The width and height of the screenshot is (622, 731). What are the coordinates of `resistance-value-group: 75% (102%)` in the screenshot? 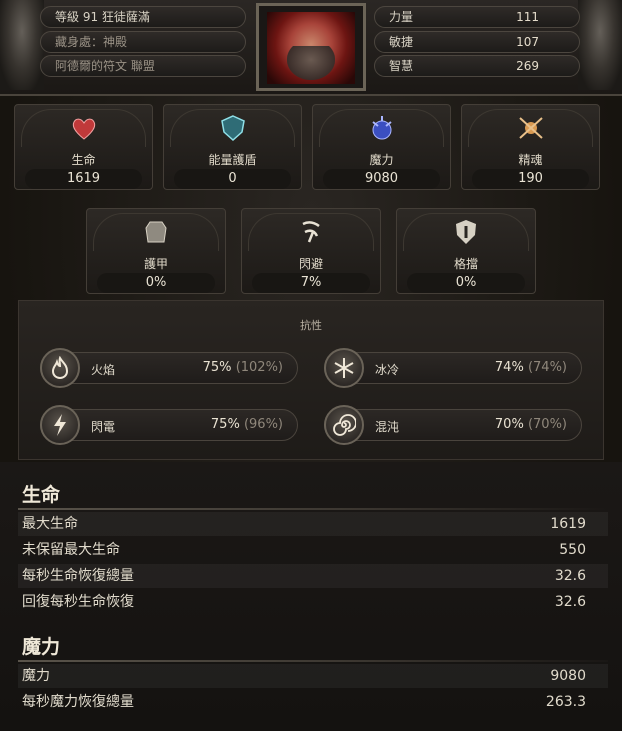 It's located at (243, 367).